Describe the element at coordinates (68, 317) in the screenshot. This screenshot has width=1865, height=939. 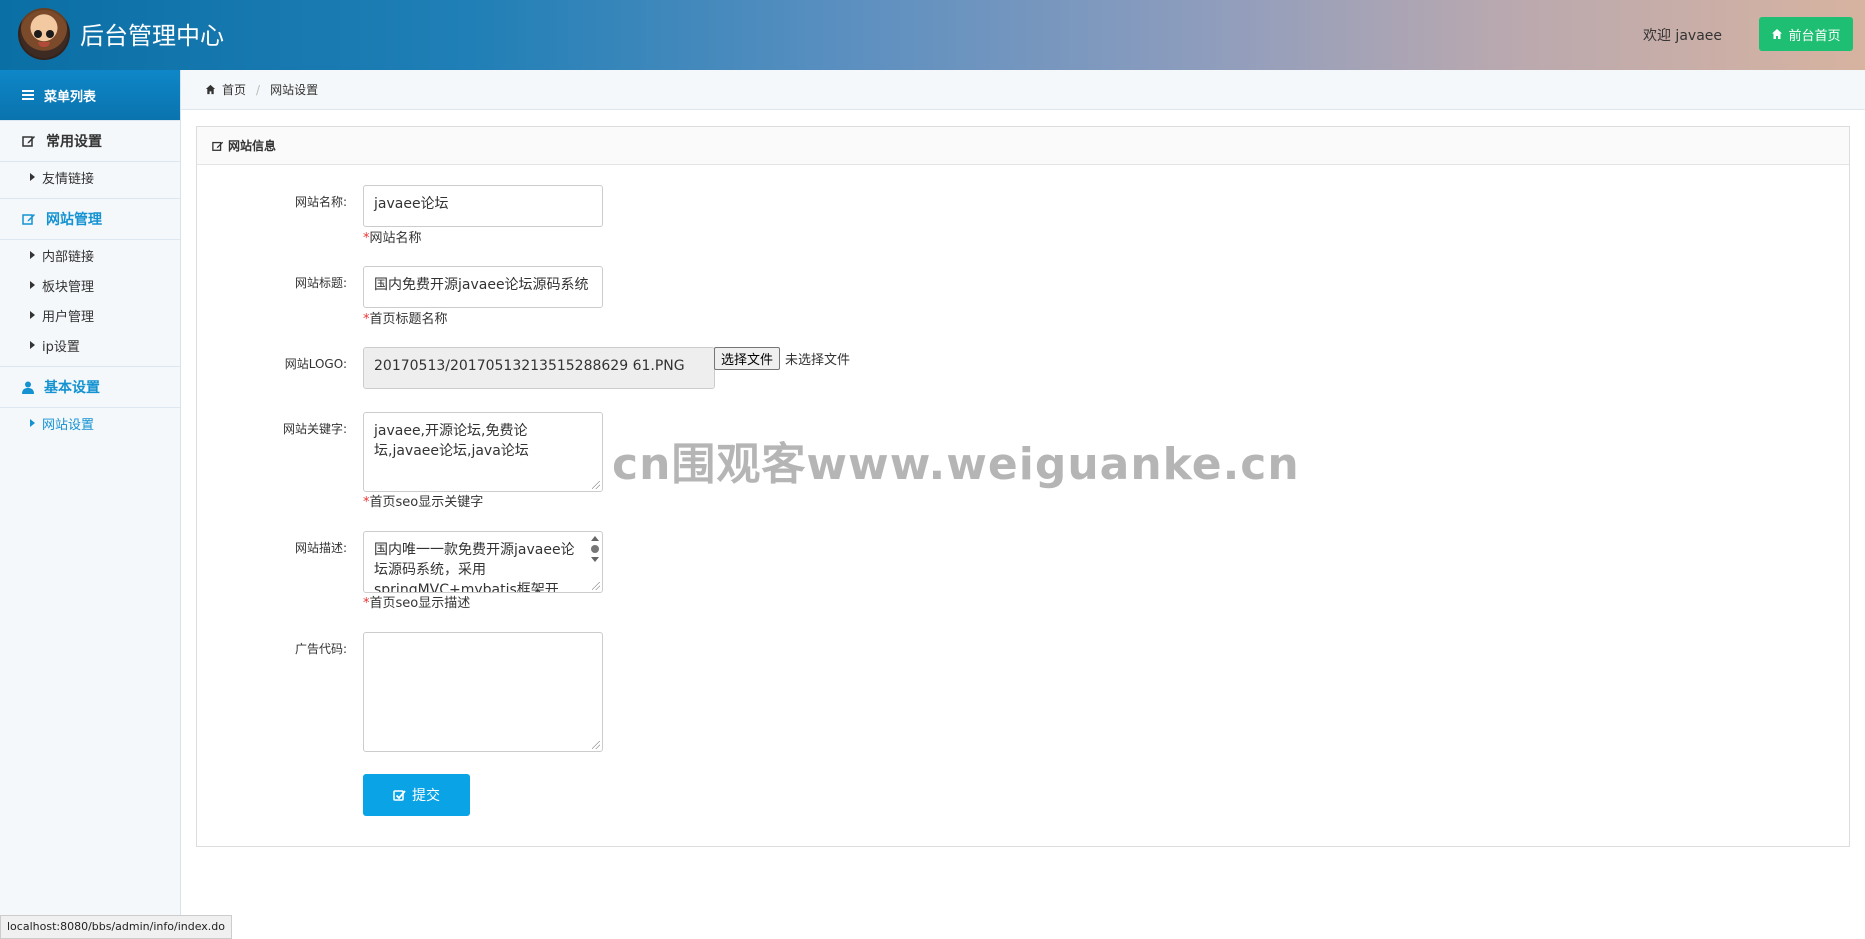
I see `sidebar-item-label: 用户管理` at that location.